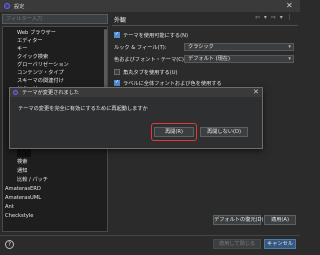  What do you see at coordinates (150, 6) in the screenshot?
I see `window-titlebar: 設定 ✕` at bounding box center [150, 6].